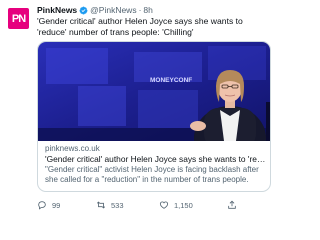 The image size is (320, 240). I want to click on tweet-timestamp: 8h, so click(147, 10).